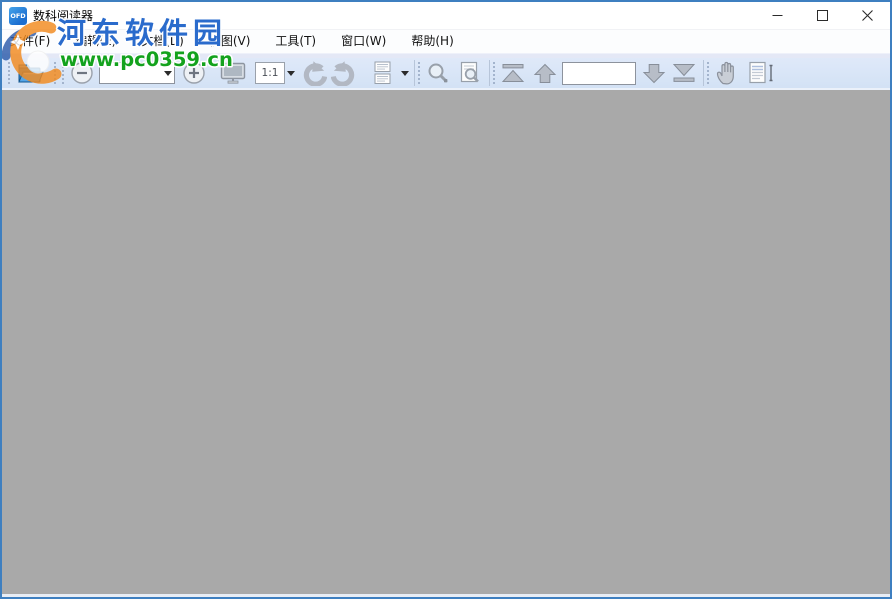  Describe the element at coordinates (131, 73) in the screenshot. I see `zoom-level-input` at that location.